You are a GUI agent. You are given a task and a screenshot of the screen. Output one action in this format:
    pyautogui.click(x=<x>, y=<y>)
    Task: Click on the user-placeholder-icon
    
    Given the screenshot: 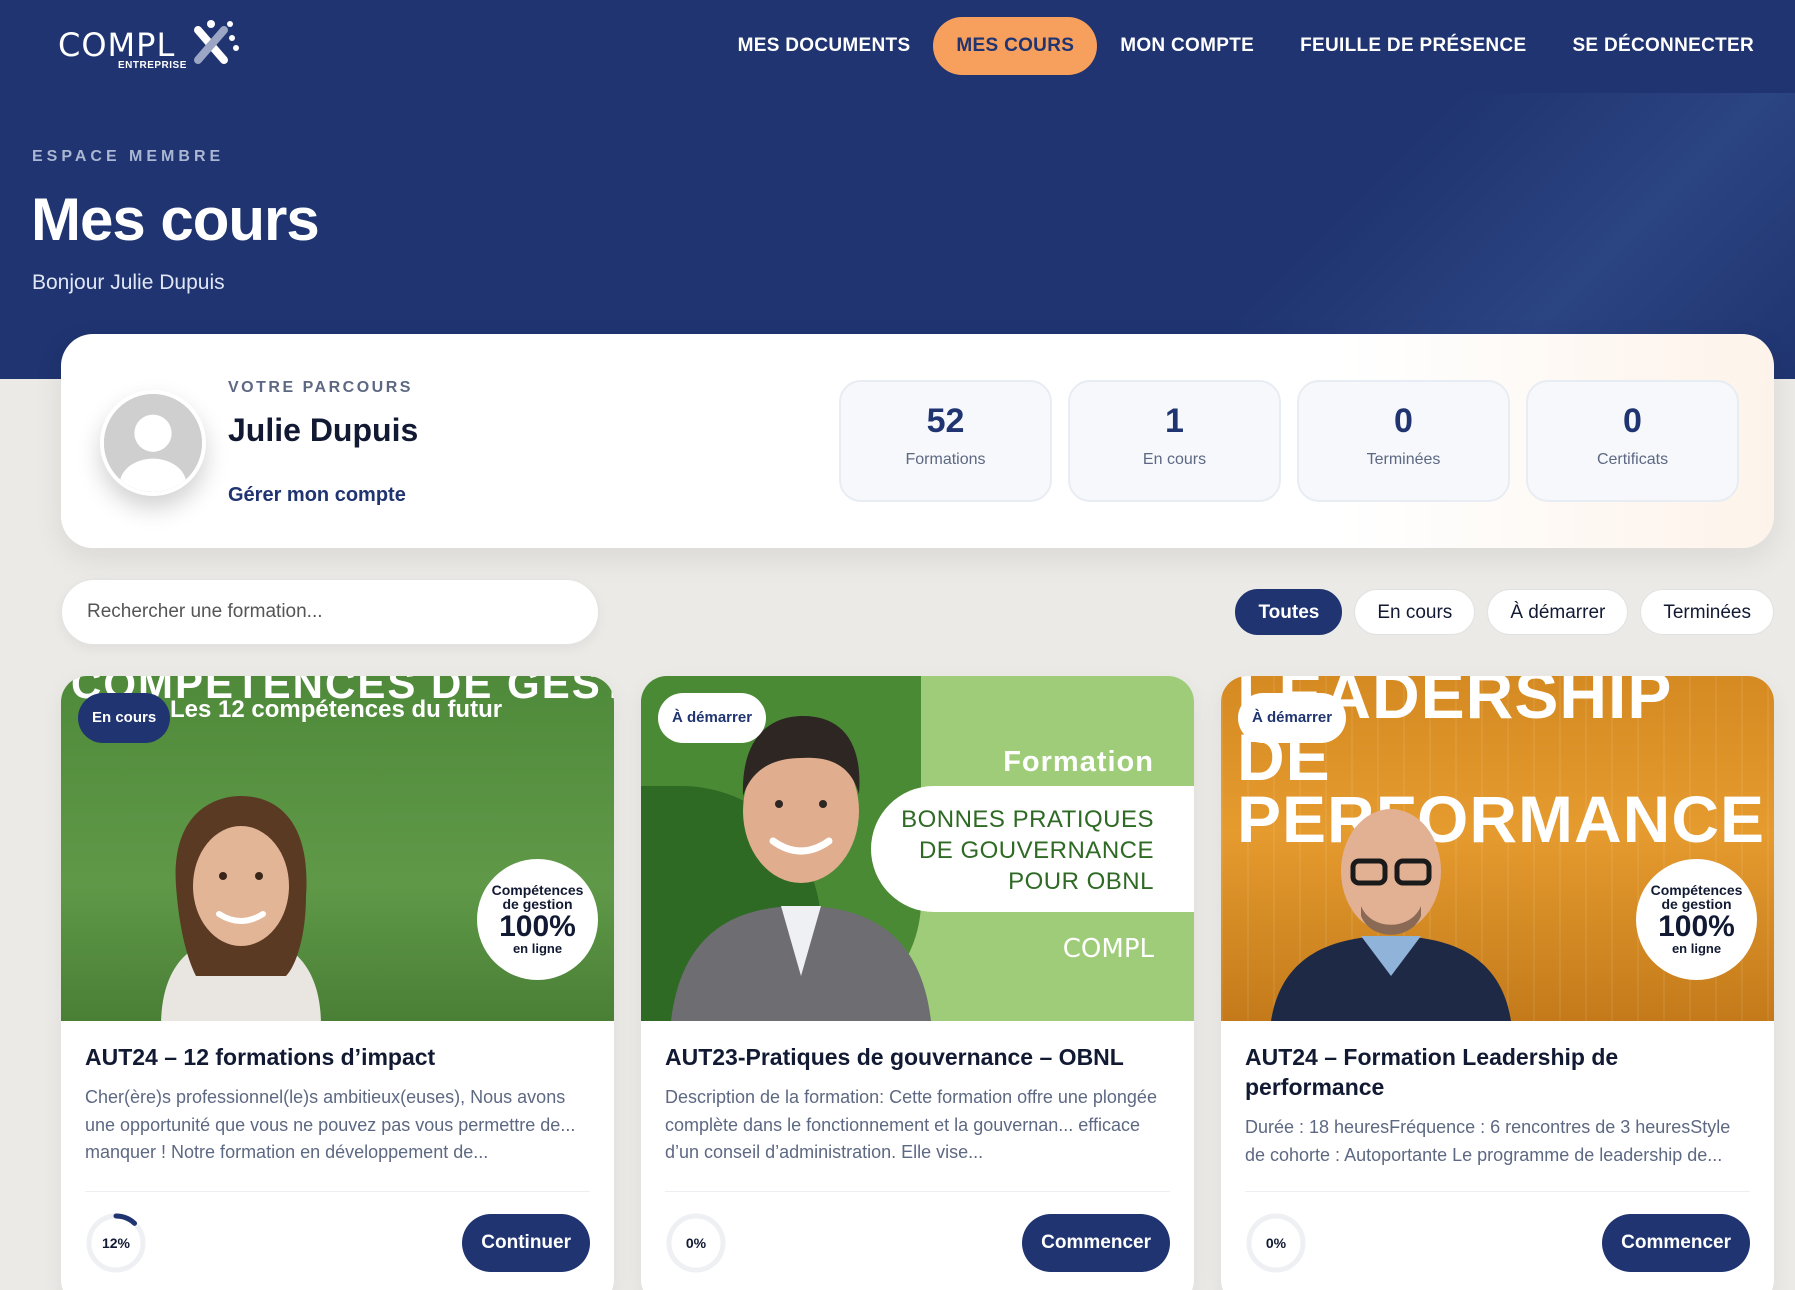 What is the action you would take?
    pyautogui.click(x=153, y=443)
    